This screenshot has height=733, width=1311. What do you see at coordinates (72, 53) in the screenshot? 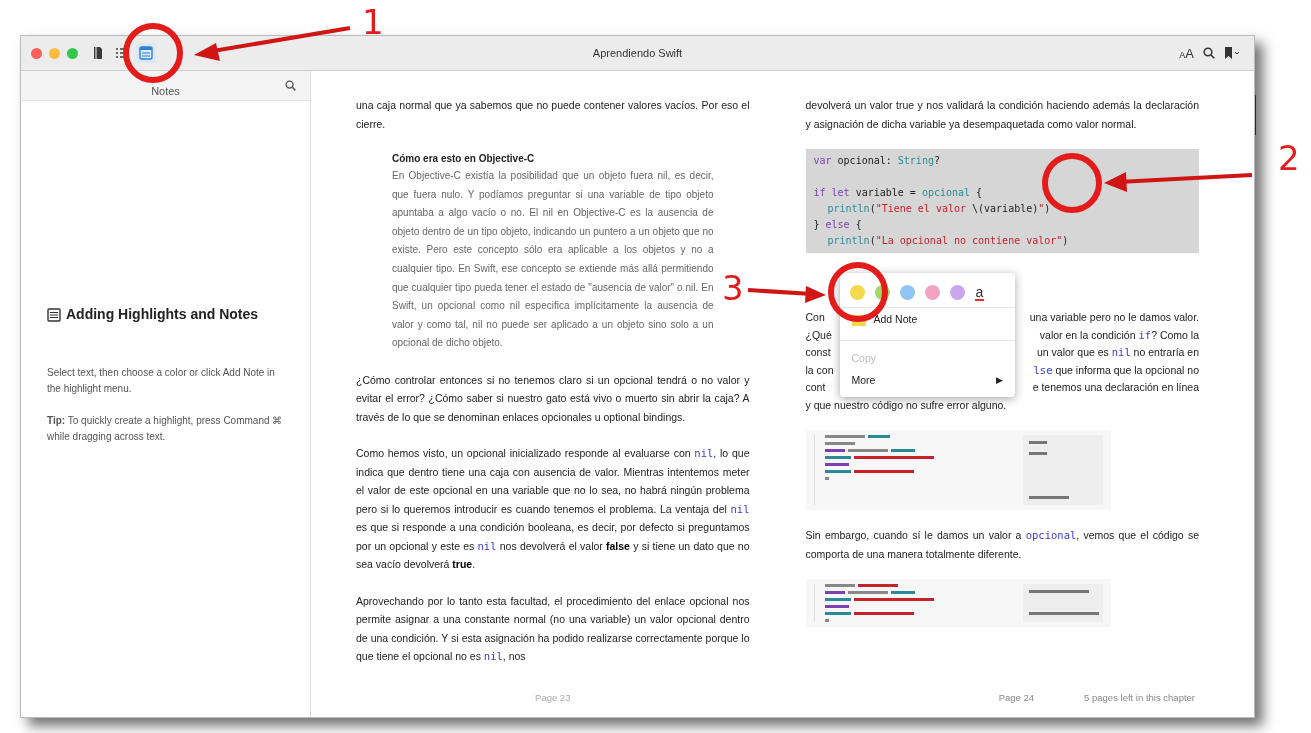
I see `zoom-button` at bounding box center [72, 53].